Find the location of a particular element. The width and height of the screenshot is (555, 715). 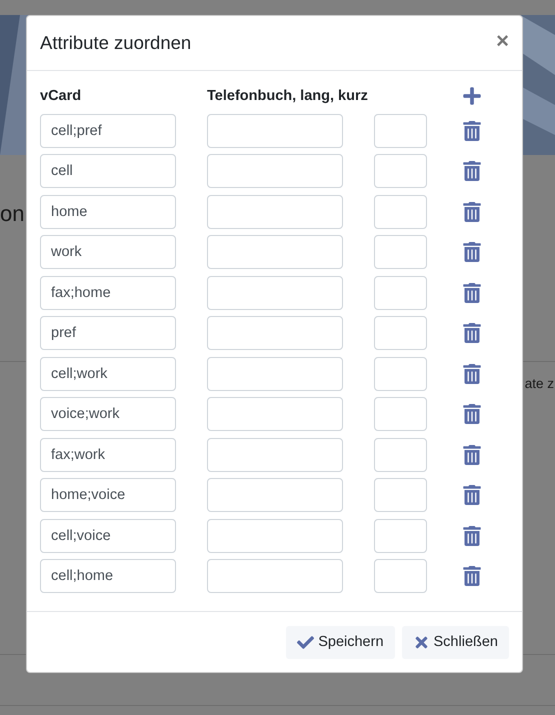

save-button: Speichern is located at coordinates (340, 642).